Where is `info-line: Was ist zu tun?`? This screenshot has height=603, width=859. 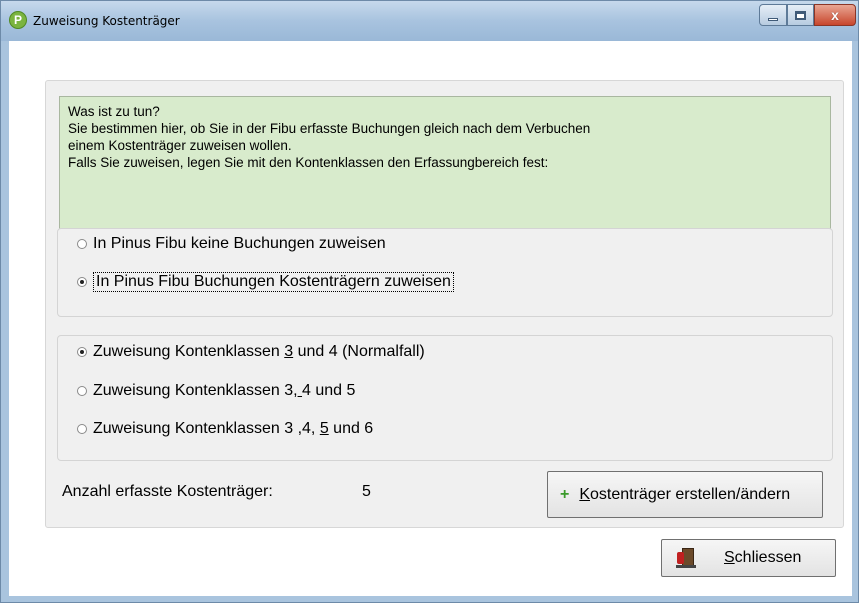 info-line: Was ist zu tun? is located at coordinates (114, 111).